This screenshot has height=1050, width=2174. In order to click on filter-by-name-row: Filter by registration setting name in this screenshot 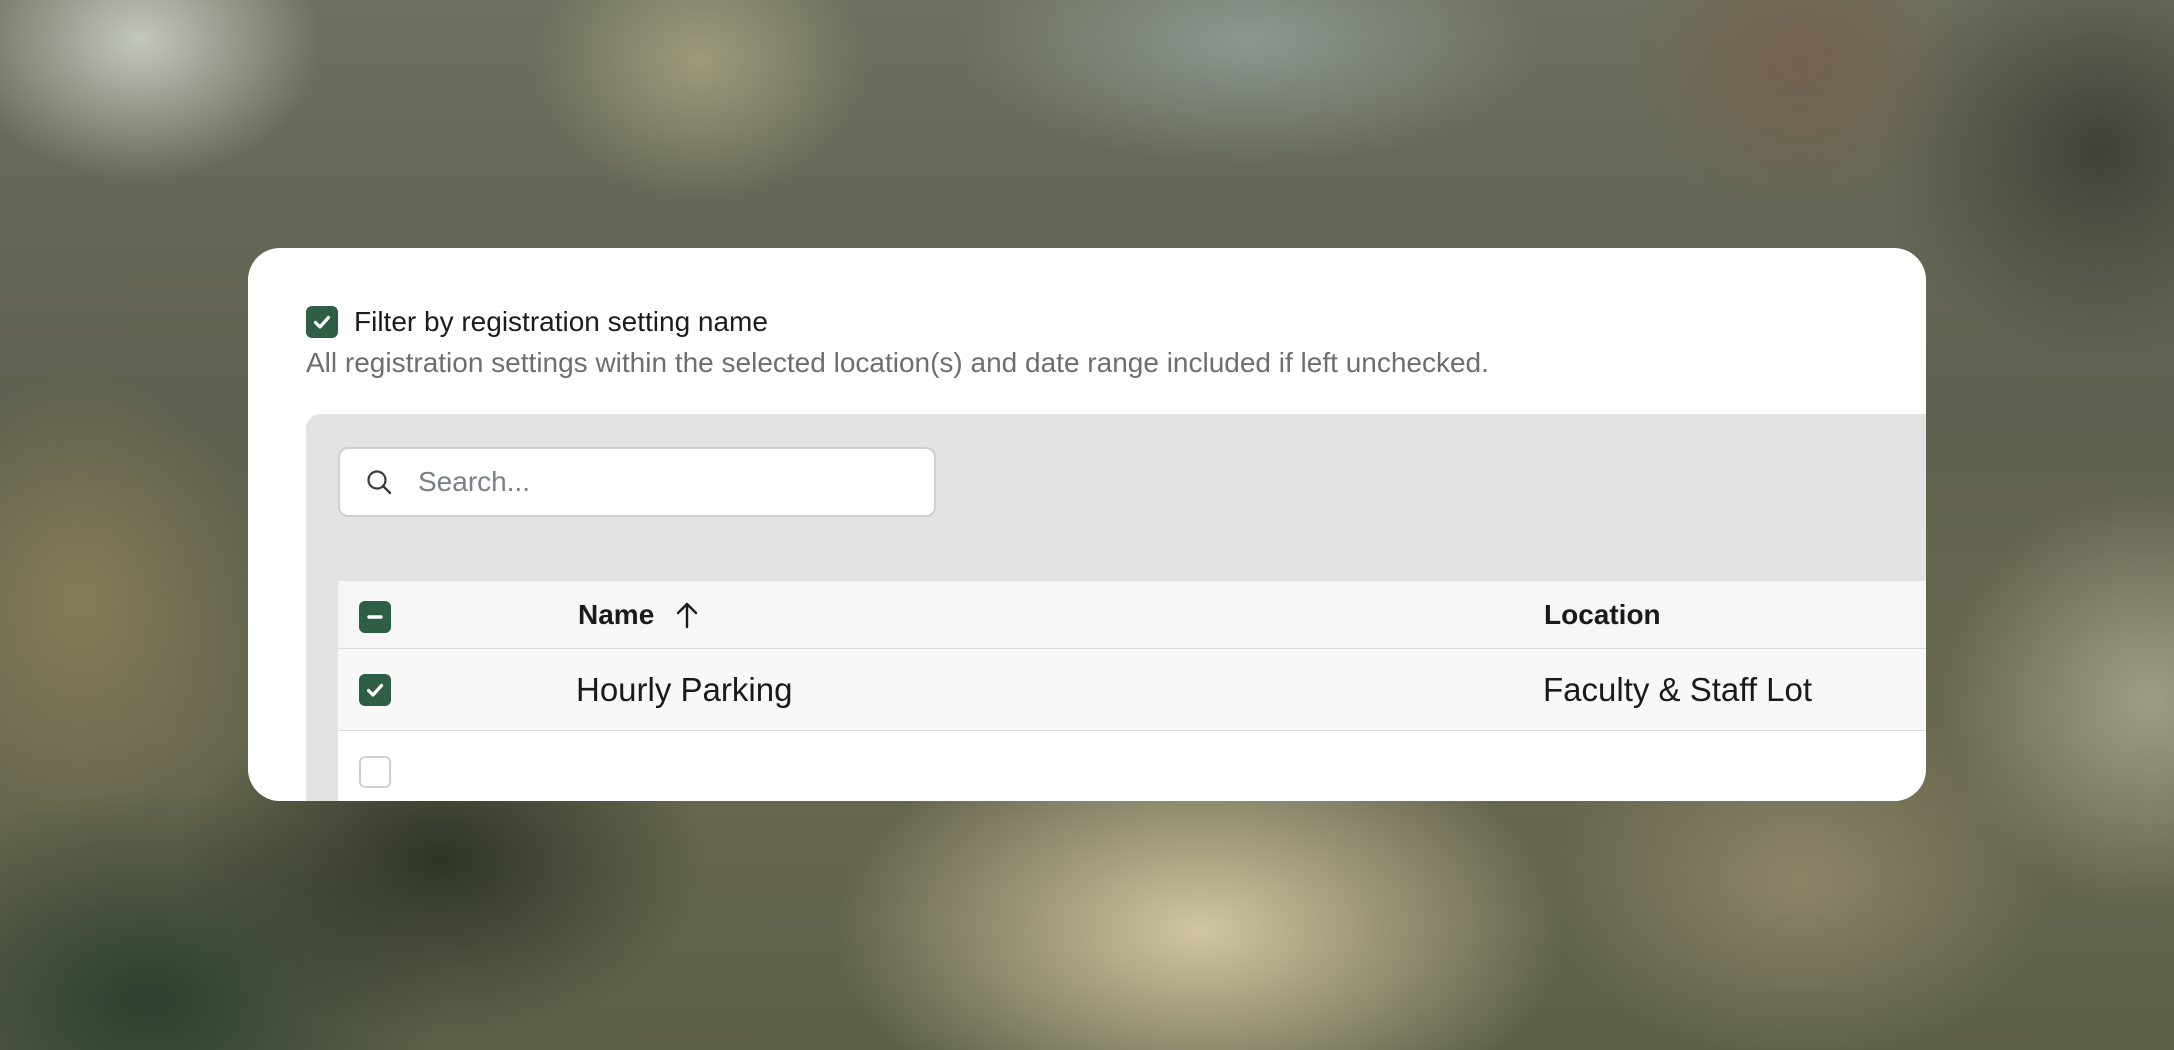, I will do `click(537, 322)`.